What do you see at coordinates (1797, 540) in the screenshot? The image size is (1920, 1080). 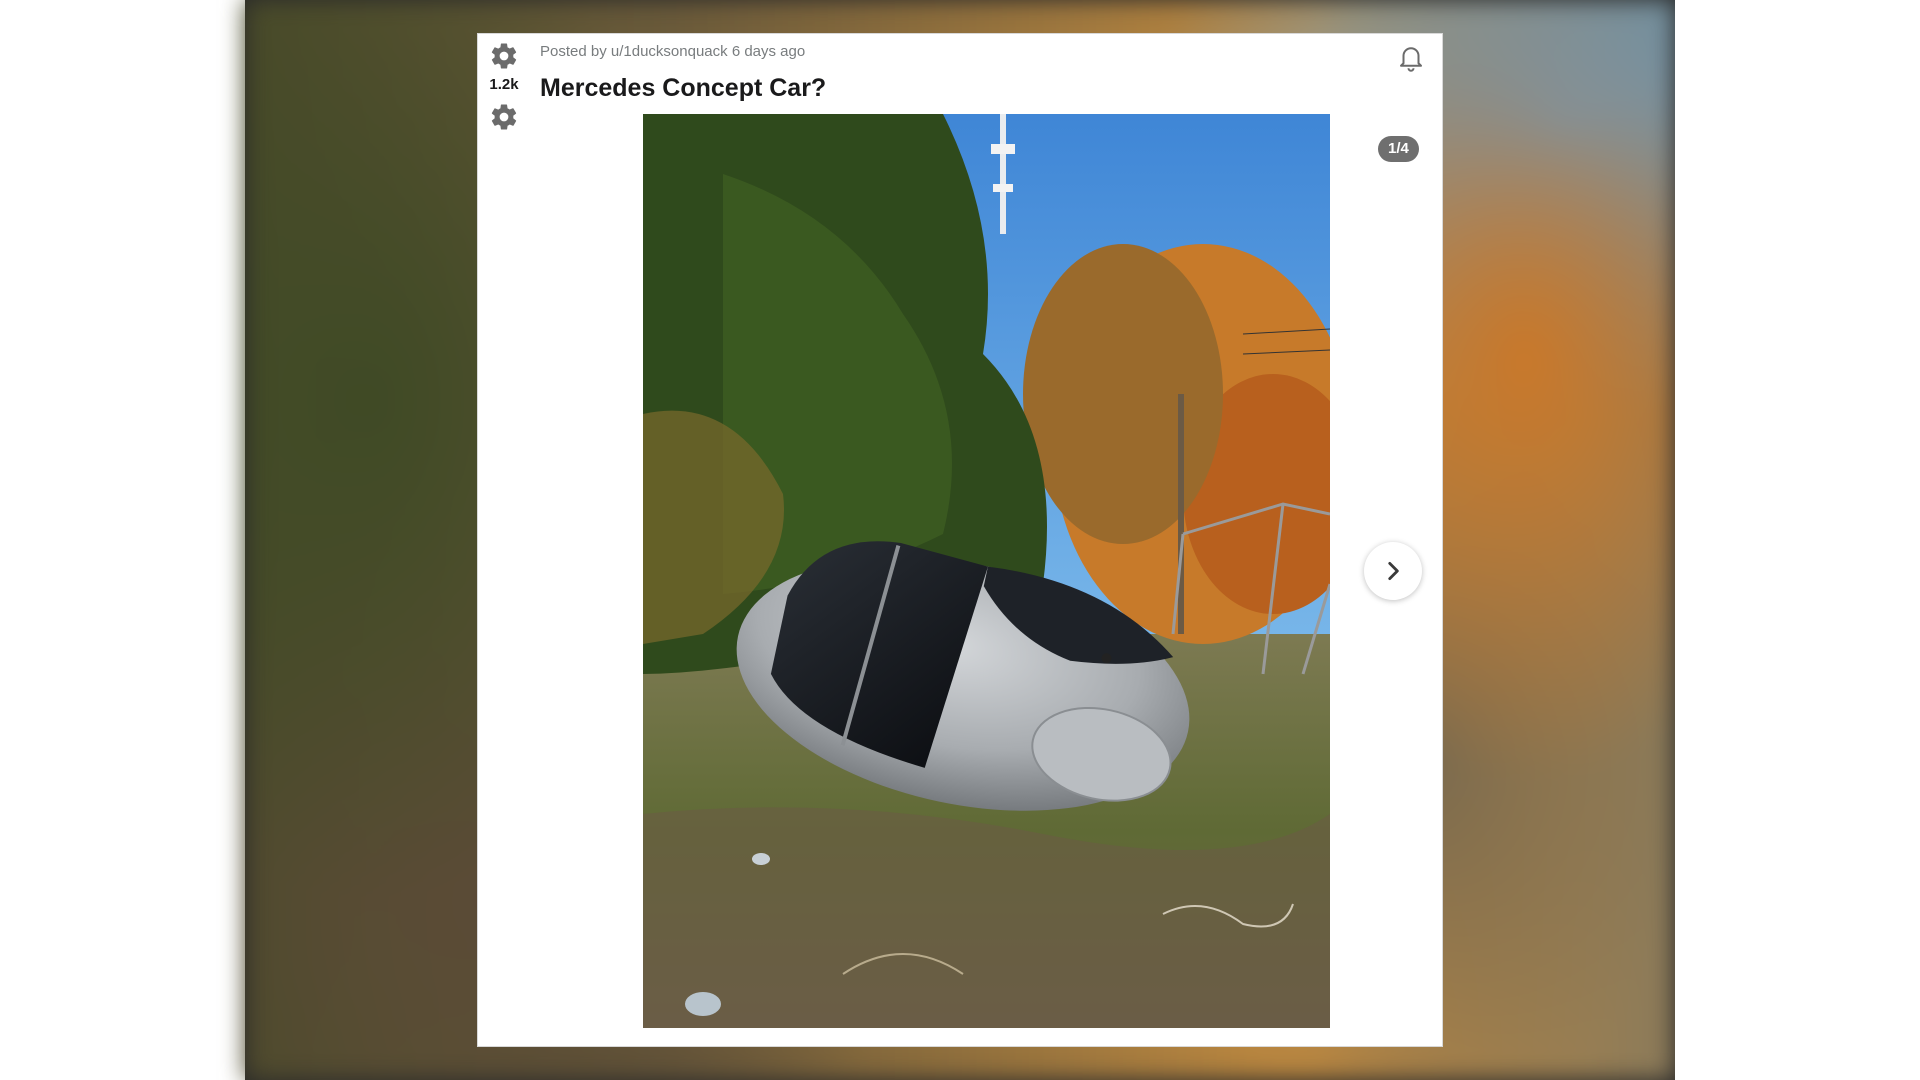 I see `background-margin-right` at bounding box center [1797, 540].